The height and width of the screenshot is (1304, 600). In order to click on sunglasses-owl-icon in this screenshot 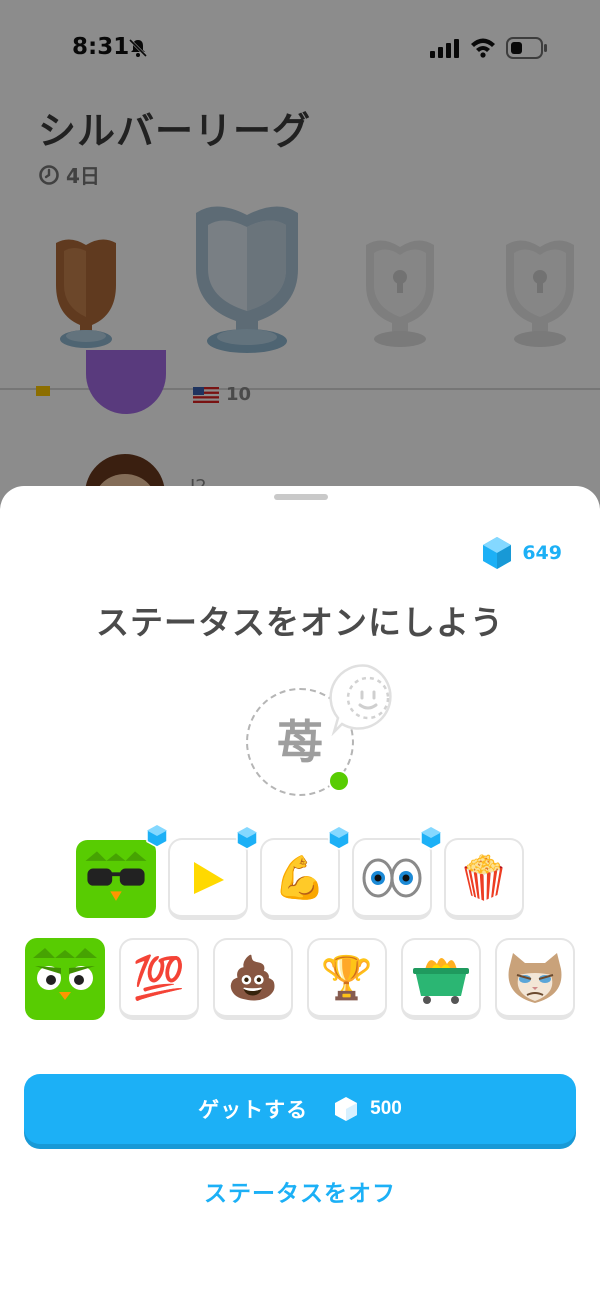, I will do `click(116, 879)`.